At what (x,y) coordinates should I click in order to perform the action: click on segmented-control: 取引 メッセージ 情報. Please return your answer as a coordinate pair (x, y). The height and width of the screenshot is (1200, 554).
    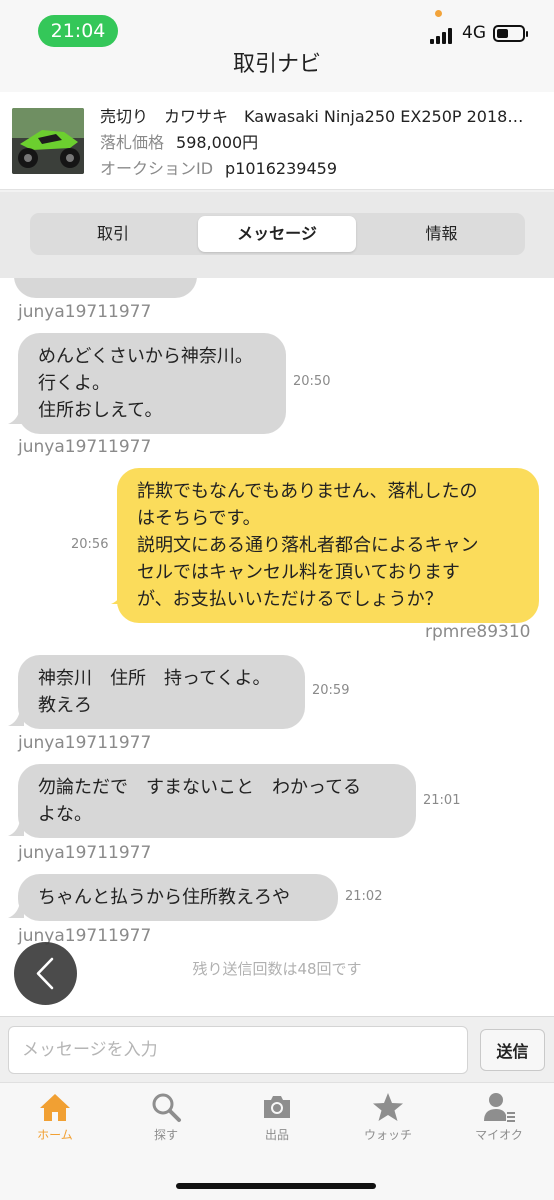
    Looking at the image, I should click on (277, 234).